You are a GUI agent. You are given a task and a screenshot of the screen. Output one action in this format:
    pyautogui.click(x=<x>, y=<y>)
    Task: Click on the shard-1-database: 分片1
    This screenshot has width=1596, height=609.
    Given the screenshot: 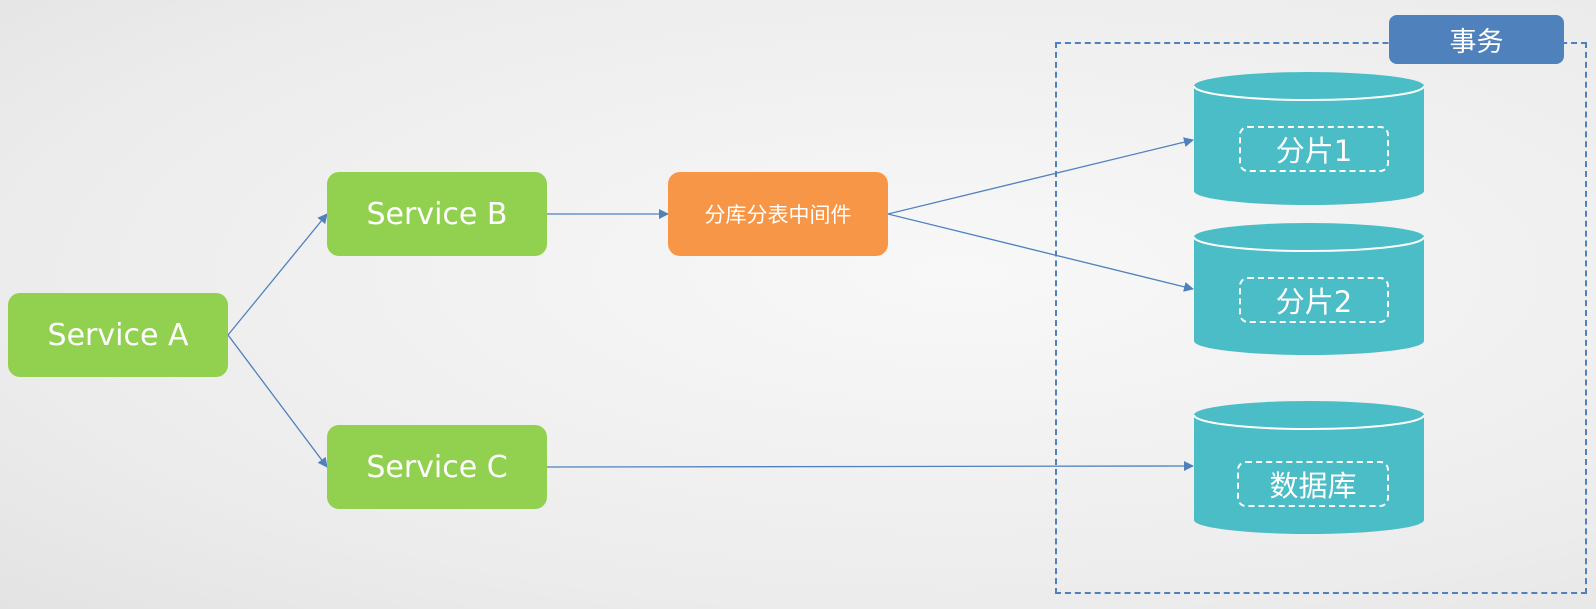 What is the action you would take?
    pyautogui.click(x=1309, y=138)
    